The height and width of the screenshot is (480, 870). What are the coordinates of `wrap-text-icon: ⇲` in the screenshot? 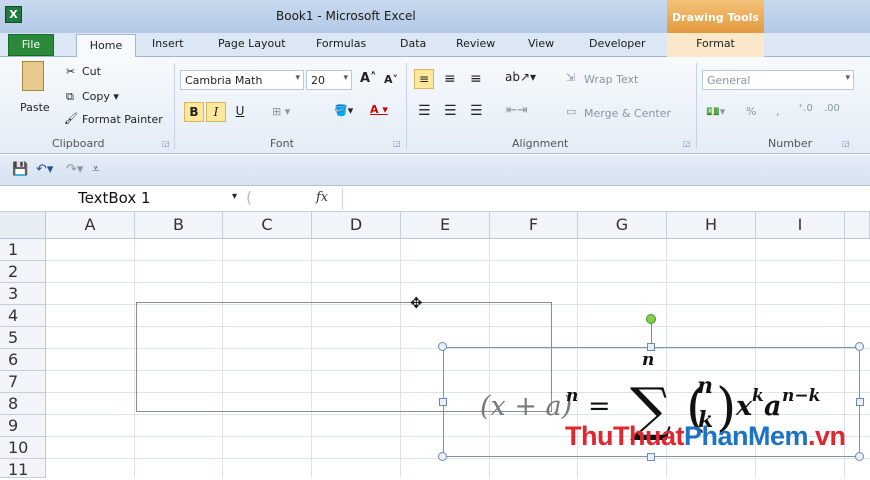 It's located at (570, 77).